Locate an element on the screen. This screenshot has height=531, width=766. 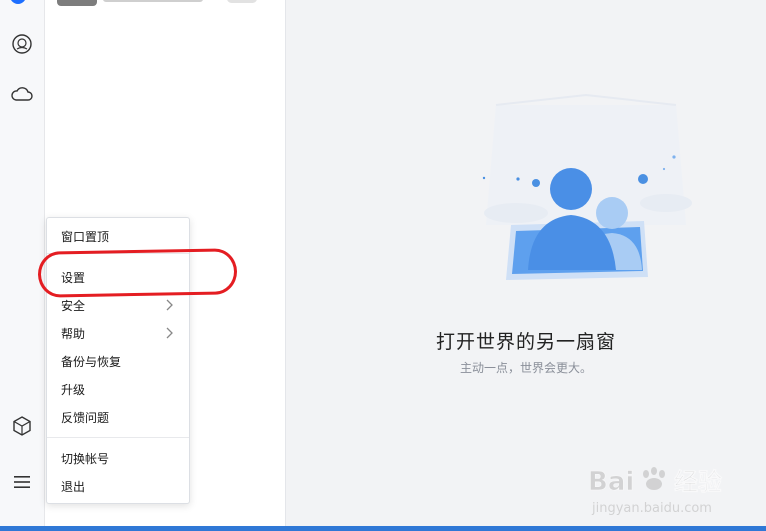
annotation-highlight-ring is located at coordinates (137, 273).